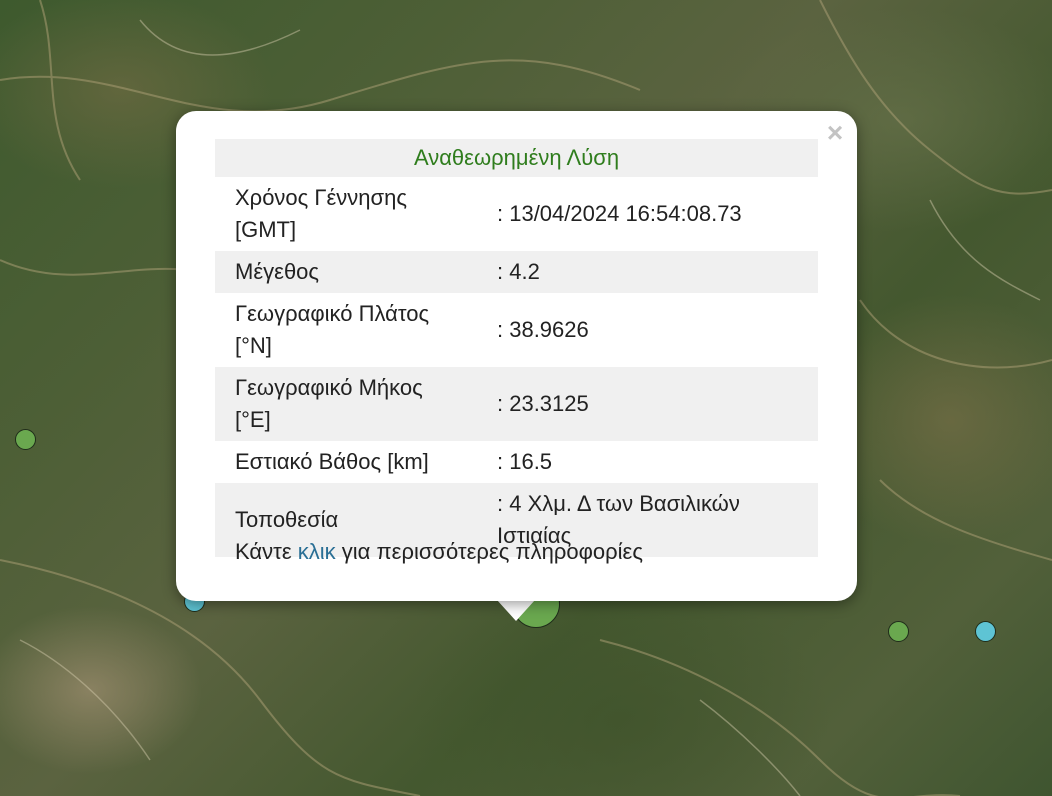 Image resolution: width=1052 pixels, height=796 pixels. I want to click on magnitude-label: Μέγεθος, so click(346, 272).